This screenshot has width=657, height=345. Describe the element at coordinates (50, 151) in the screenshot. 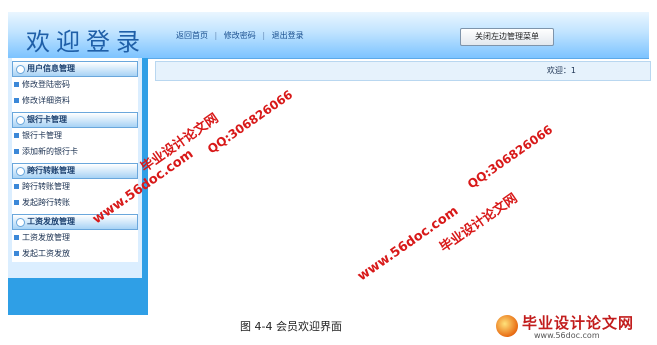

I see `menu-item-label: 添加新的银行卡` at that location.